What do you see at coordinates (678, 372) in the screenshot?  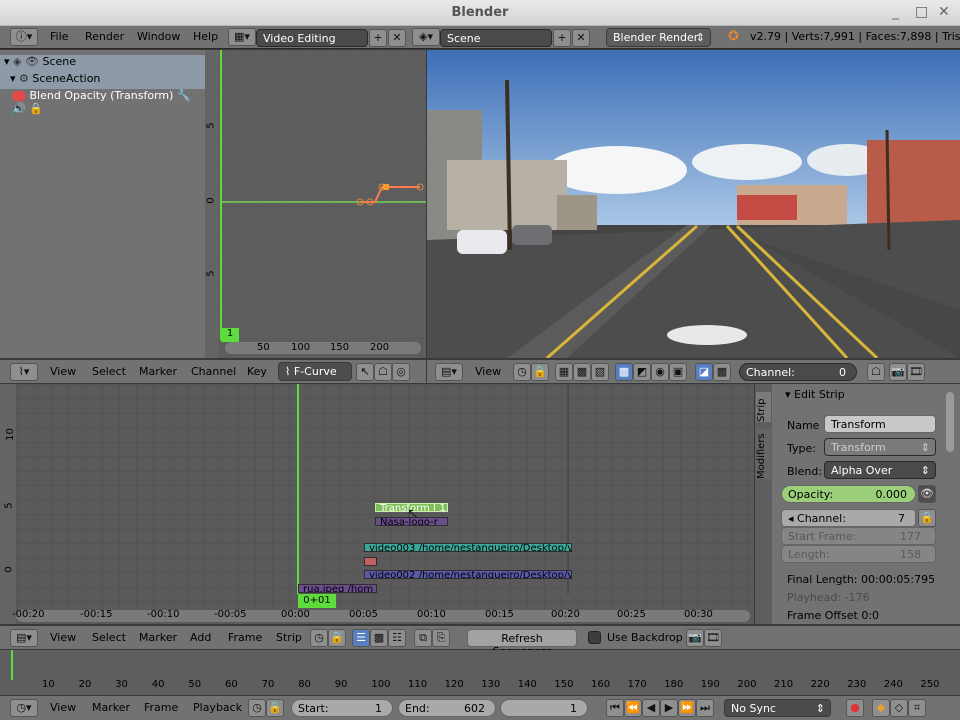 I see `histogram-icon: ▣` at bounding box center [678, 372].